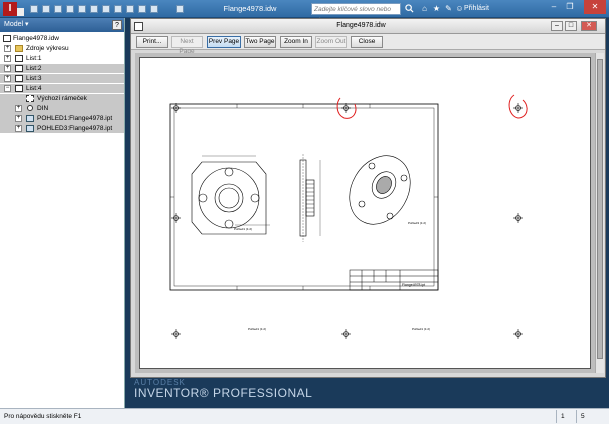 The width and height of the screenshot is (609, 424). Describe the element at coordinates (223, 393) in the screenshot. I see `brand-watermark: INVENTOR® PROFESSIONAL` at that location.